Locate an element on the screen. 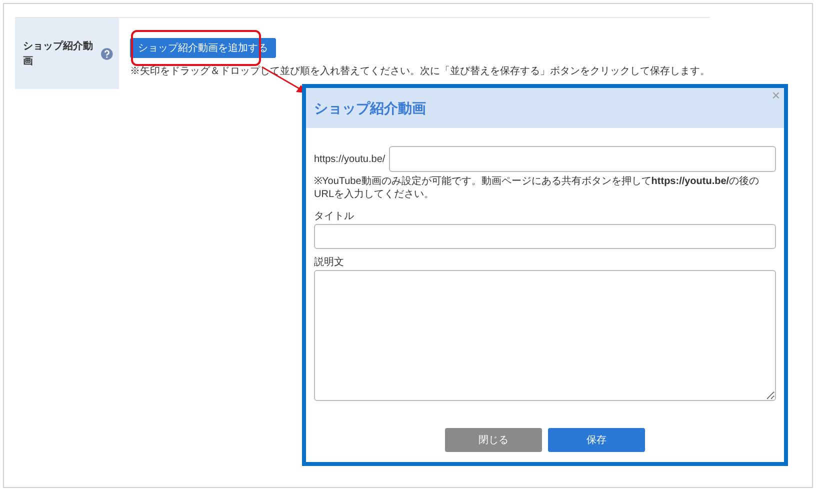 This screenshot has width=818, height=494. url-prefix-label: https://youtu.be/ is located at coordinates (350, 159).